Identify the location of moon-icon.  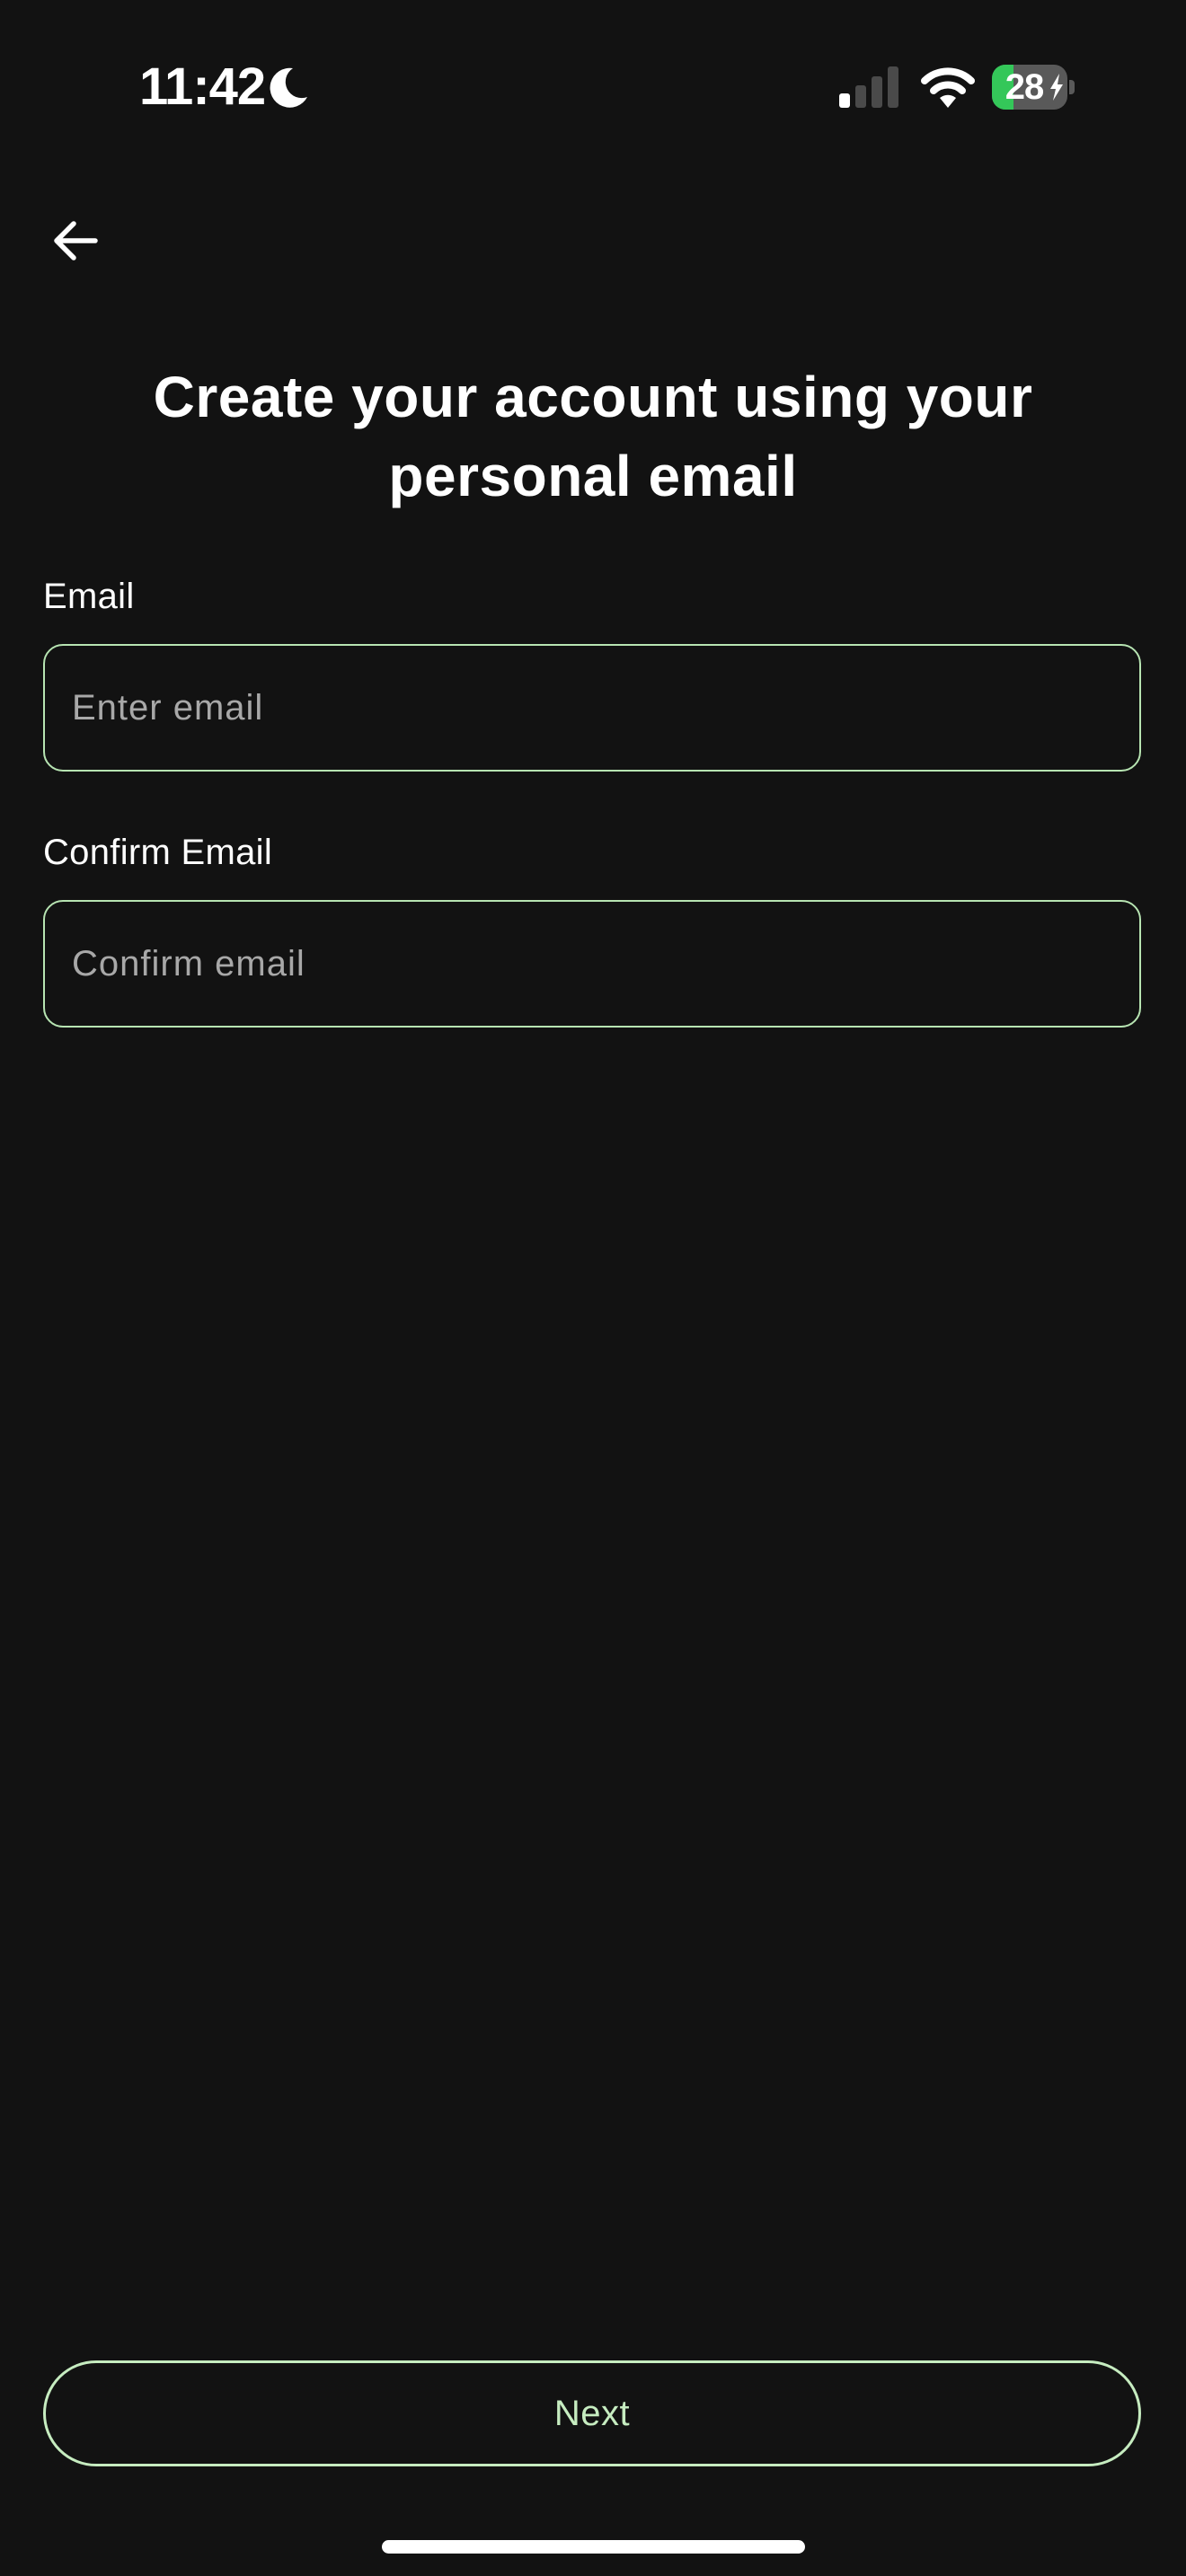
(288, 87).